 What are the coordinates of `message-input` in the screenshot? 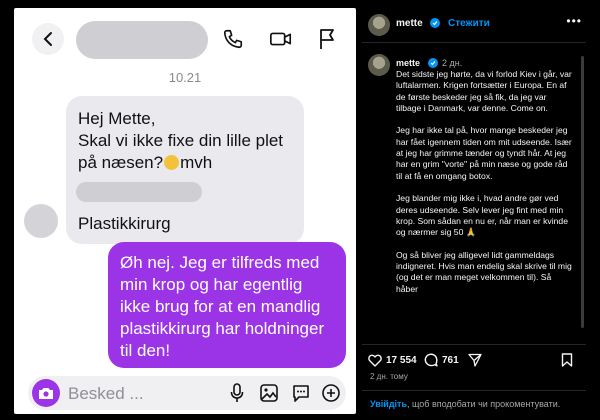 It's located at (143, 394).